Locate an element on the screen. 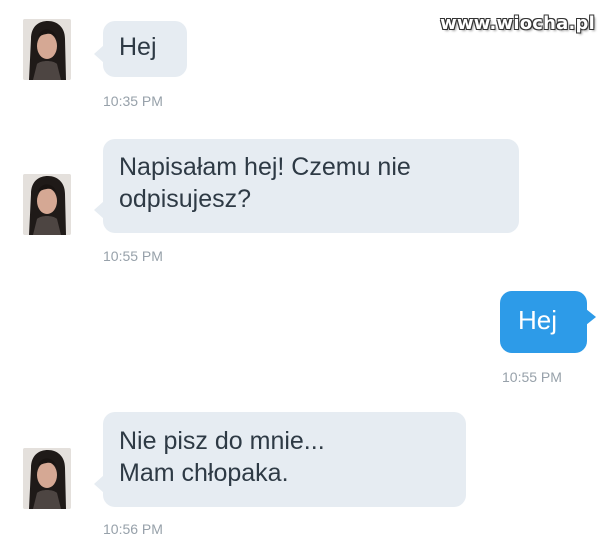 Image resolution: width=610 pixels, height=553 pixels. message-text-line: odpisujesz? is located at coordinates (185, 199).